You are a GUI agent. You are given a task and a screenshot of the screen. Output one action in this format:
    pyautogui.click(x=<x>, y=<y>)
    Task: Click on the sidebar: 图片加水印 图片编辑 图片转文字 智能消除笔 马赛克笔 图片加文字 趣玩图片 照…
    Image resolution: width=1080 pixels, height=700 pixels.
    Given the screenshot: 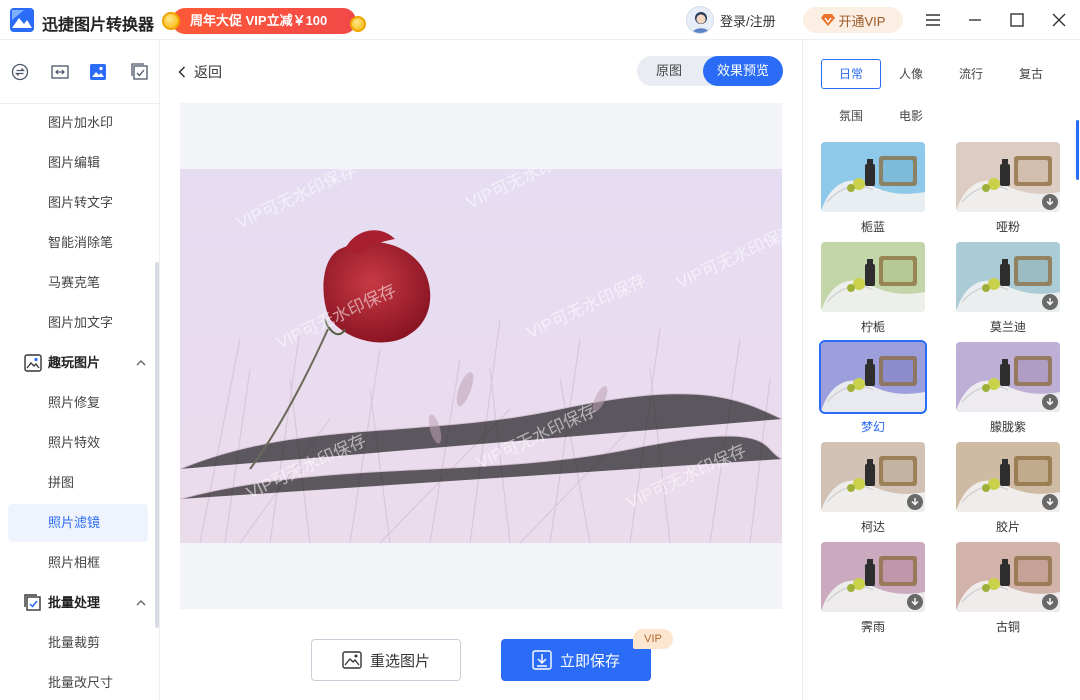 What is the action you would take?
    pyautogui.click(x=80, y=370)
    